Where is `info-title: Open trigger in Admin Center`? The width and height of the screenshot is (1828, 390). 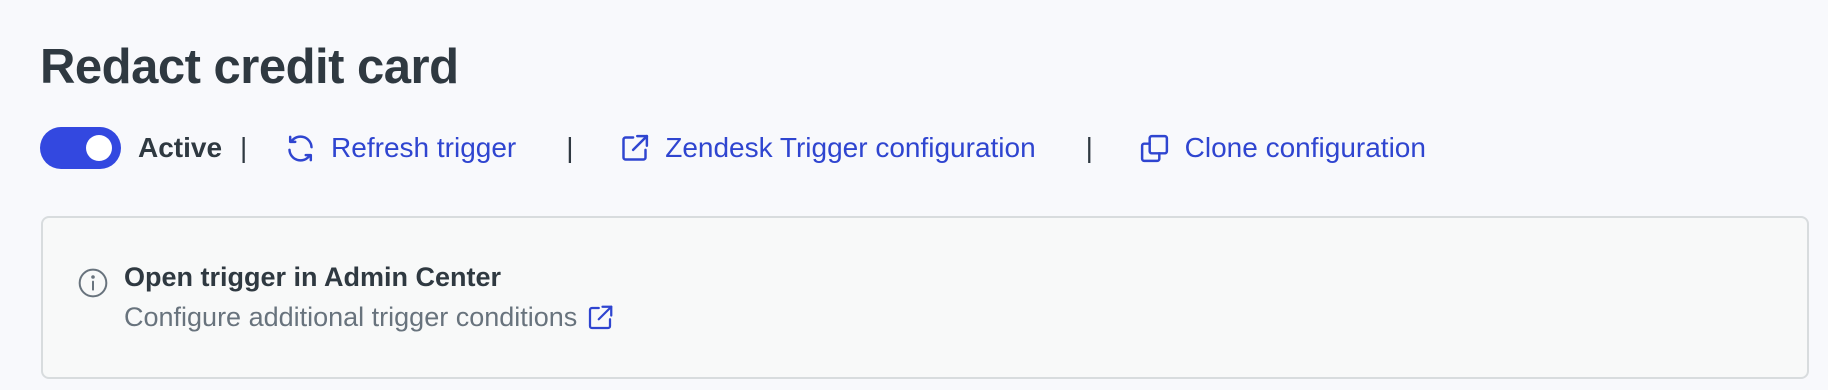
info-title: Open trigger in Admin Center is located at coordinates (313, 277).